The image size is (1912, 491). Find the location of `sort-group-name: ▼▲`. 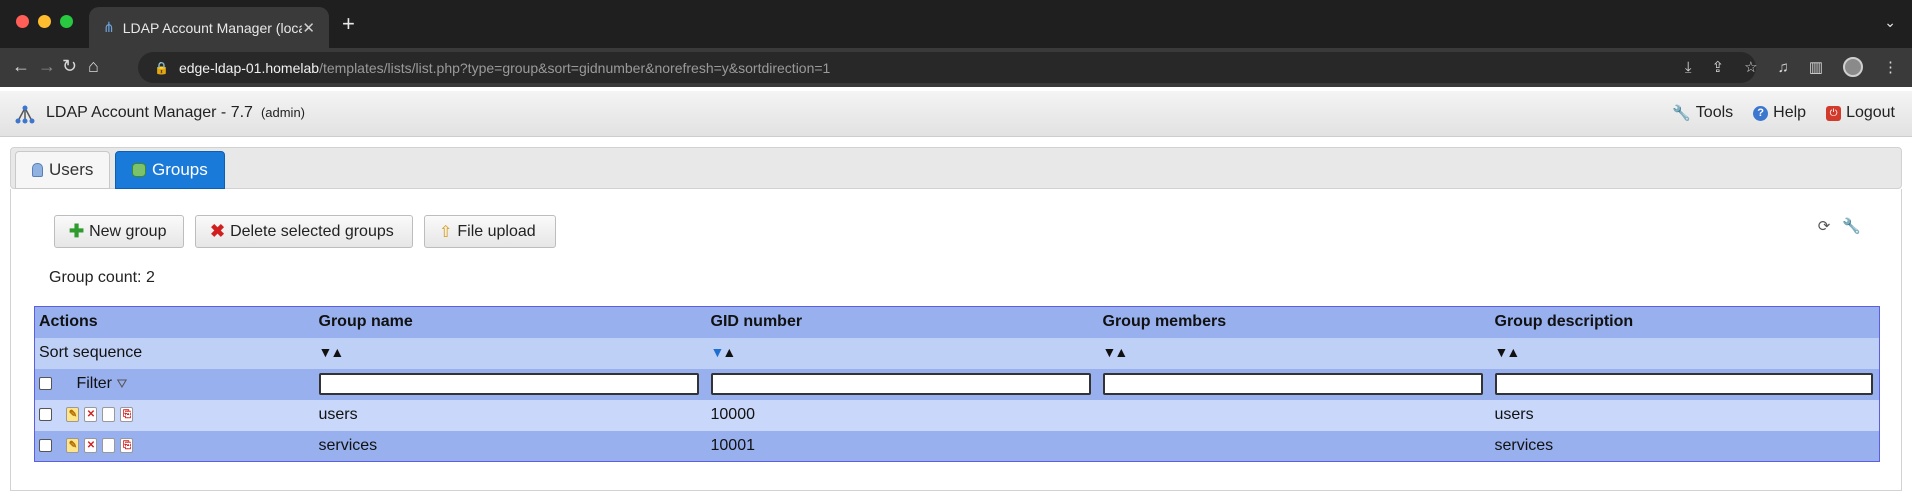

sort-group-name: ▼▲ is located at coordinates (511, 353).